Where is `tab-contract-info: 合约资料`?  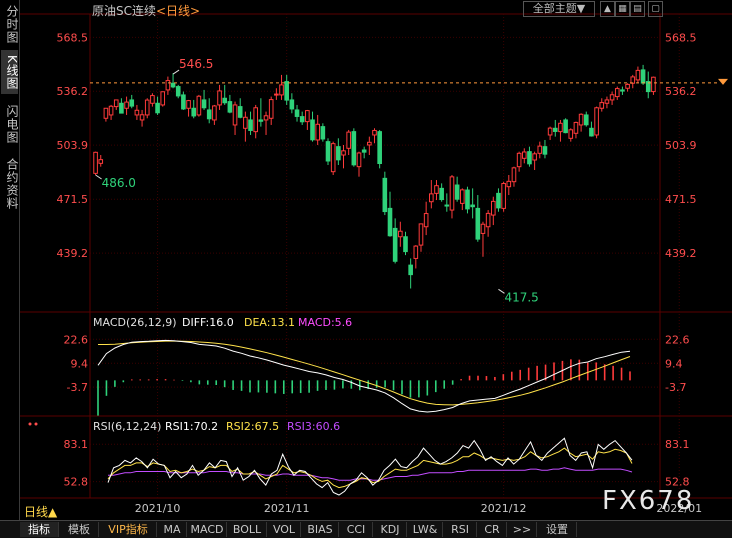
tab-contract-info: 合约资料 is located at coordinates (10, 184).